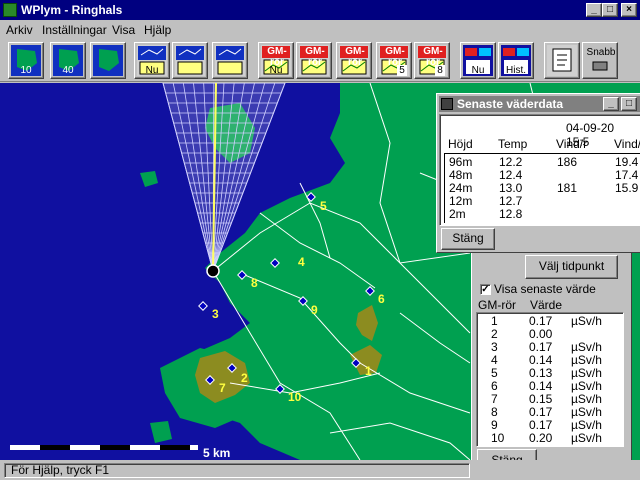 This screenshot has height=480, width=640. I want to click on weather-table-icon, so click(190, 60).